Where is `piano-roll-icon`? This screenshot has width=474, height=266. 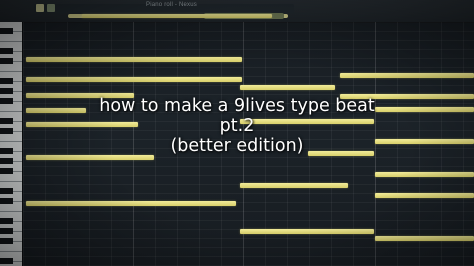 piano-roll-icon is located at coordinates (40, 8).